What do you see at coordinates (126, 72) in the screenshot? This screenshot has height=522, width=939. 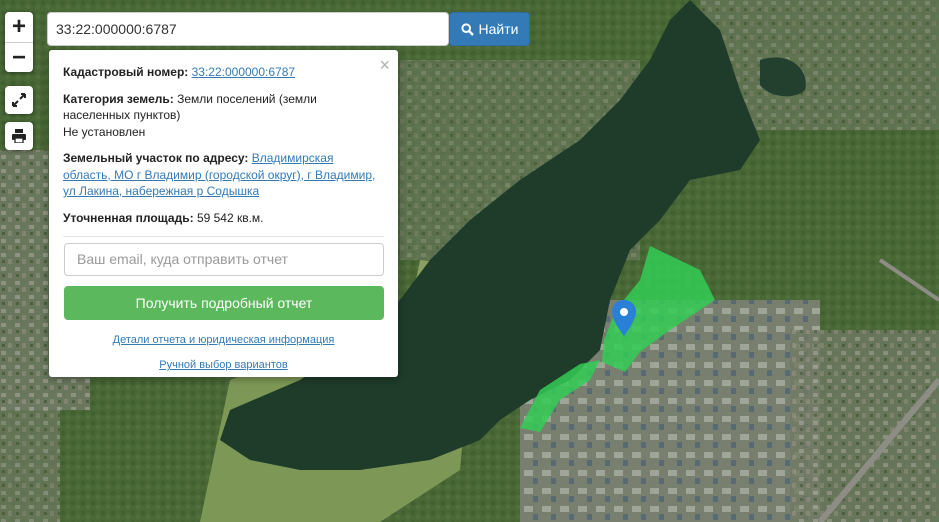 I see `cadastral-number-label: Кадастровый номер:` at bounding box center [126, 72].